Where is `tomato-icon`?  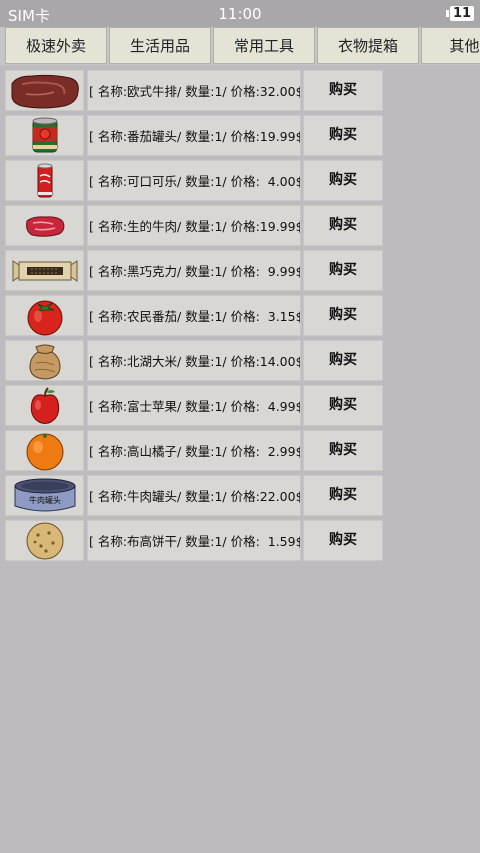 tomato-icon is located at coordinates (44, 317).